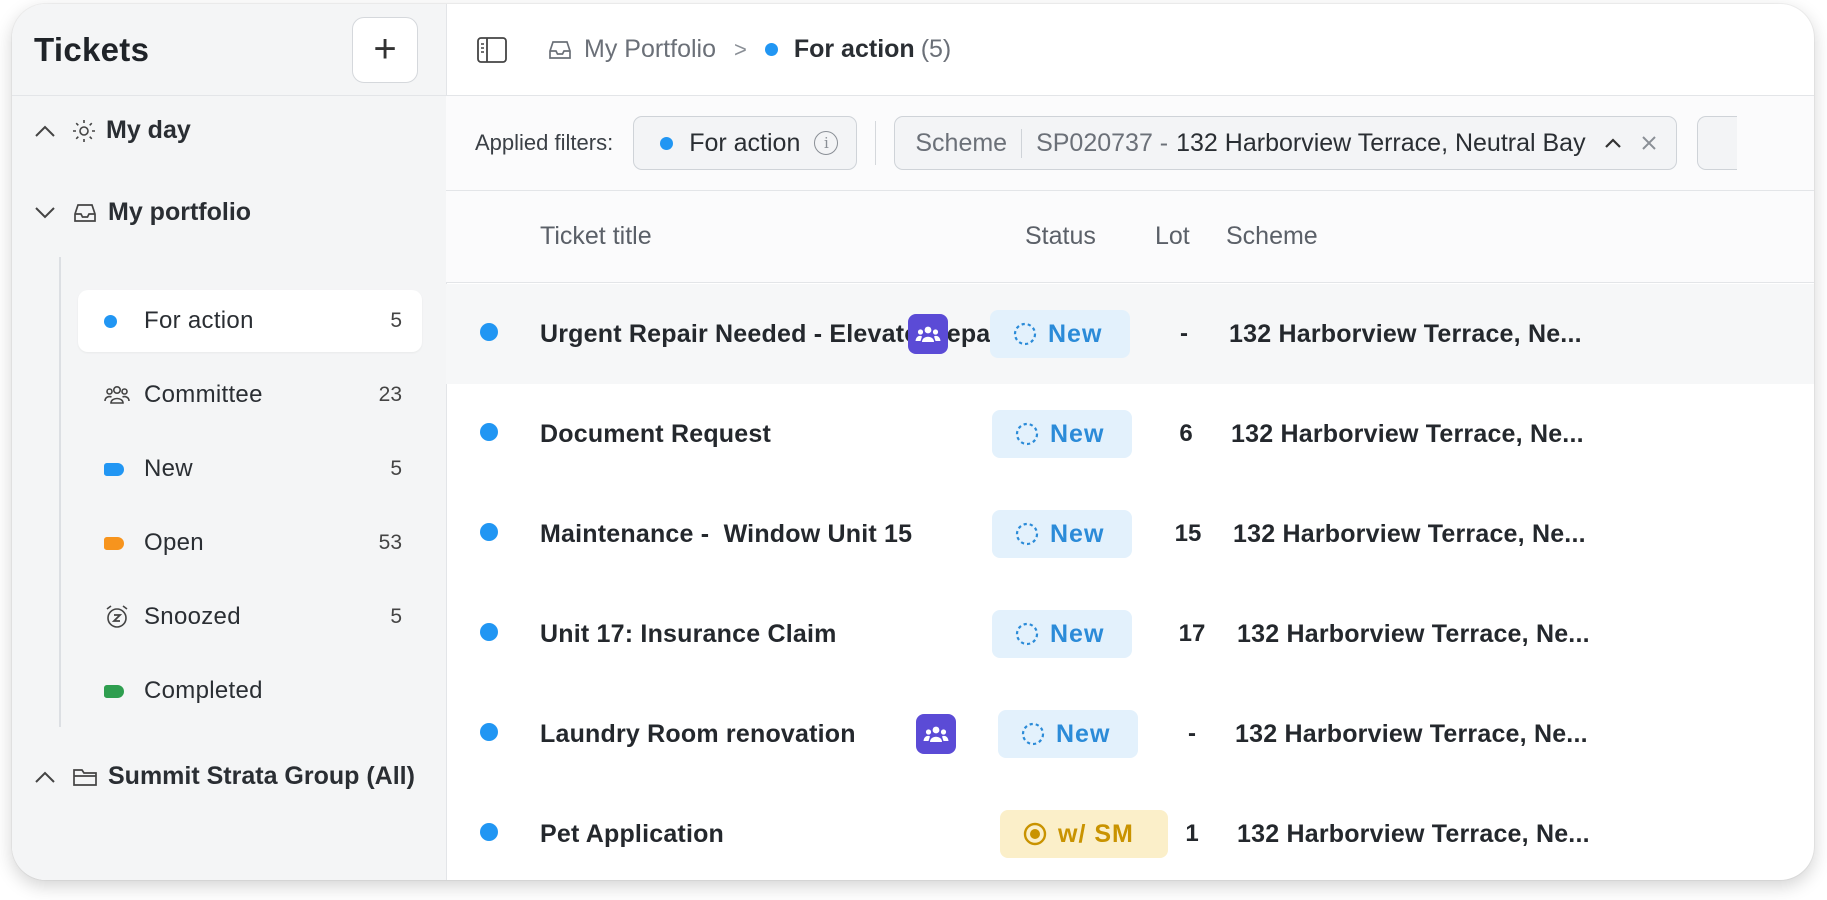 The image size is (1827, 900). Describe the element at coordinates (1381, 142) in the screenshot. I see `filter-chip-value: 132 Harborview Terrace, Neutral Bay` at that location.